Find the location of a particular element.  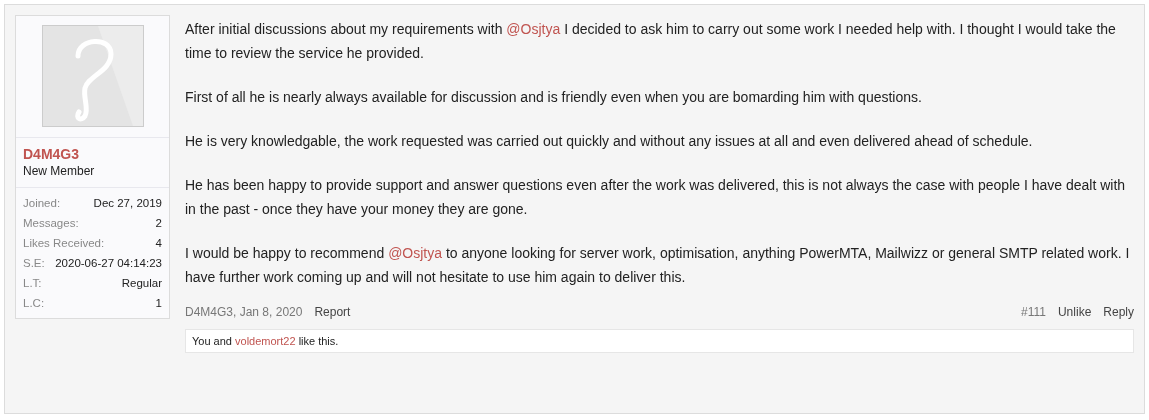

stat-label: Likes Received: is located at coordinates (64, 243).